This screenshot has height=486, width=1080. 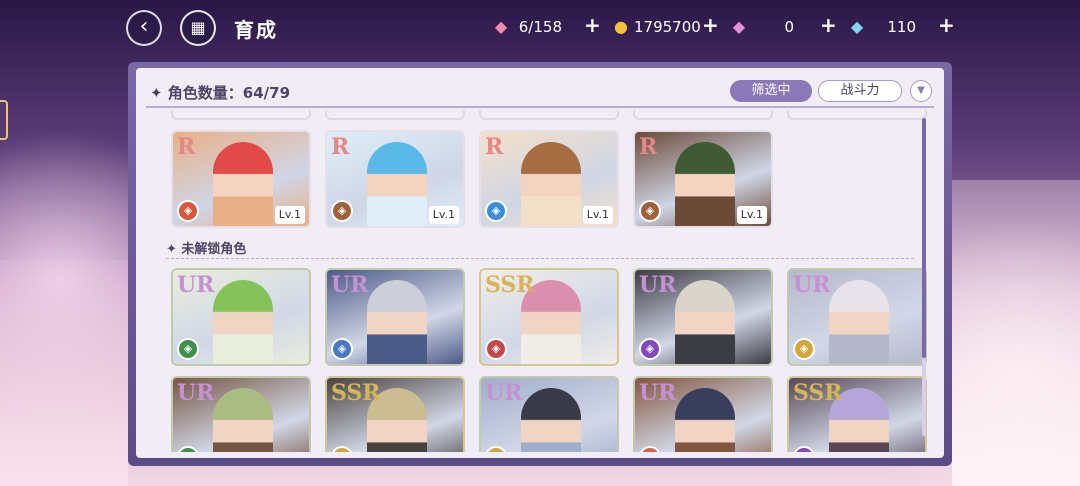 What do you see at coordinates (206, 249) in the screenshot?
I see `locked-section-label: ✦ 未解锁角色` at bounding box center [206, 249].